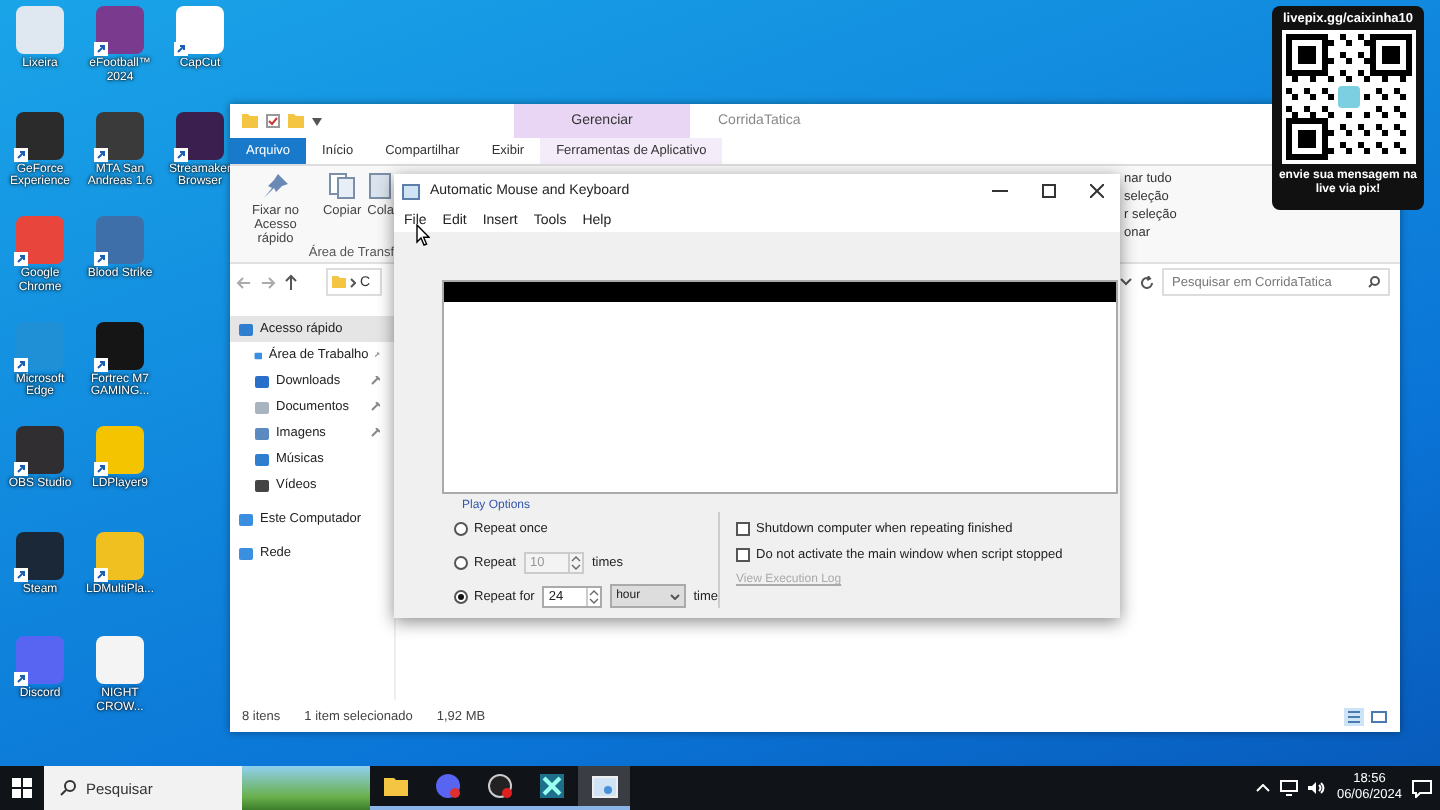  What do you see at coordinates (500, 786) in the screenshot?
I see `record-app-icon` at bounding box center [500, 786].